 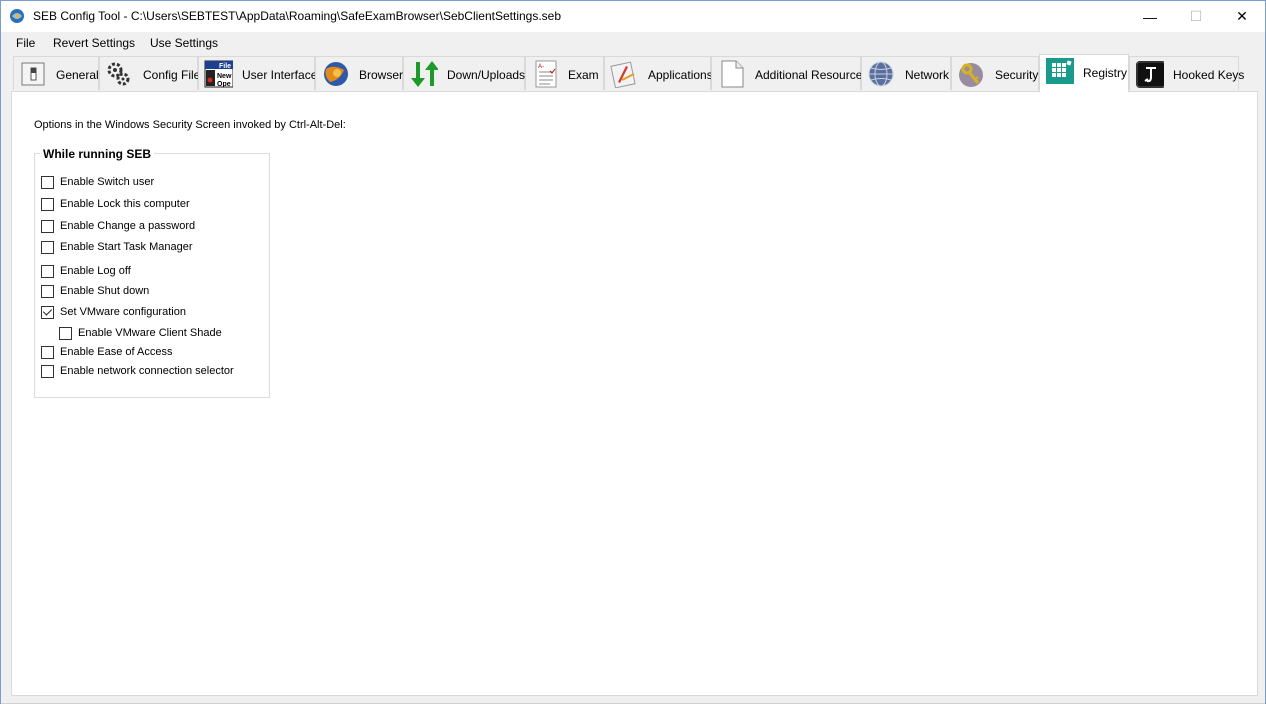 I want to click on option-enable-log-off: Enable Log off, so click(x=86, y=271).